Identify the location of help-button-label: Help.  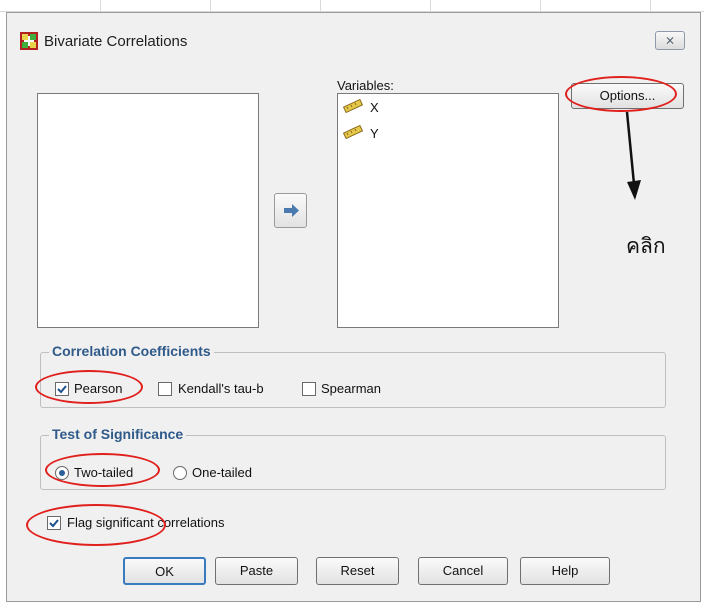
(565, 570).